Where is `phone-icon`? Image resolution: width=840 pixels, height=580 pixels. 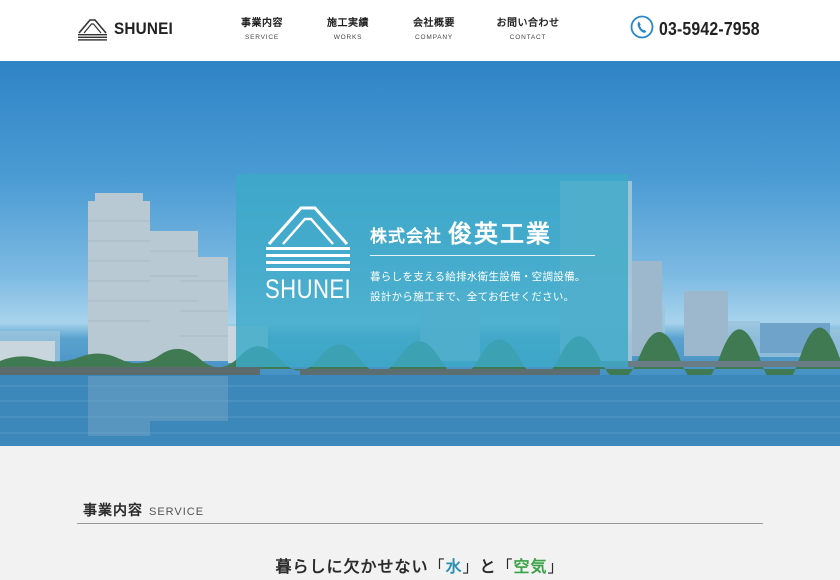
phone-icon is located at coordinates (642, 29).